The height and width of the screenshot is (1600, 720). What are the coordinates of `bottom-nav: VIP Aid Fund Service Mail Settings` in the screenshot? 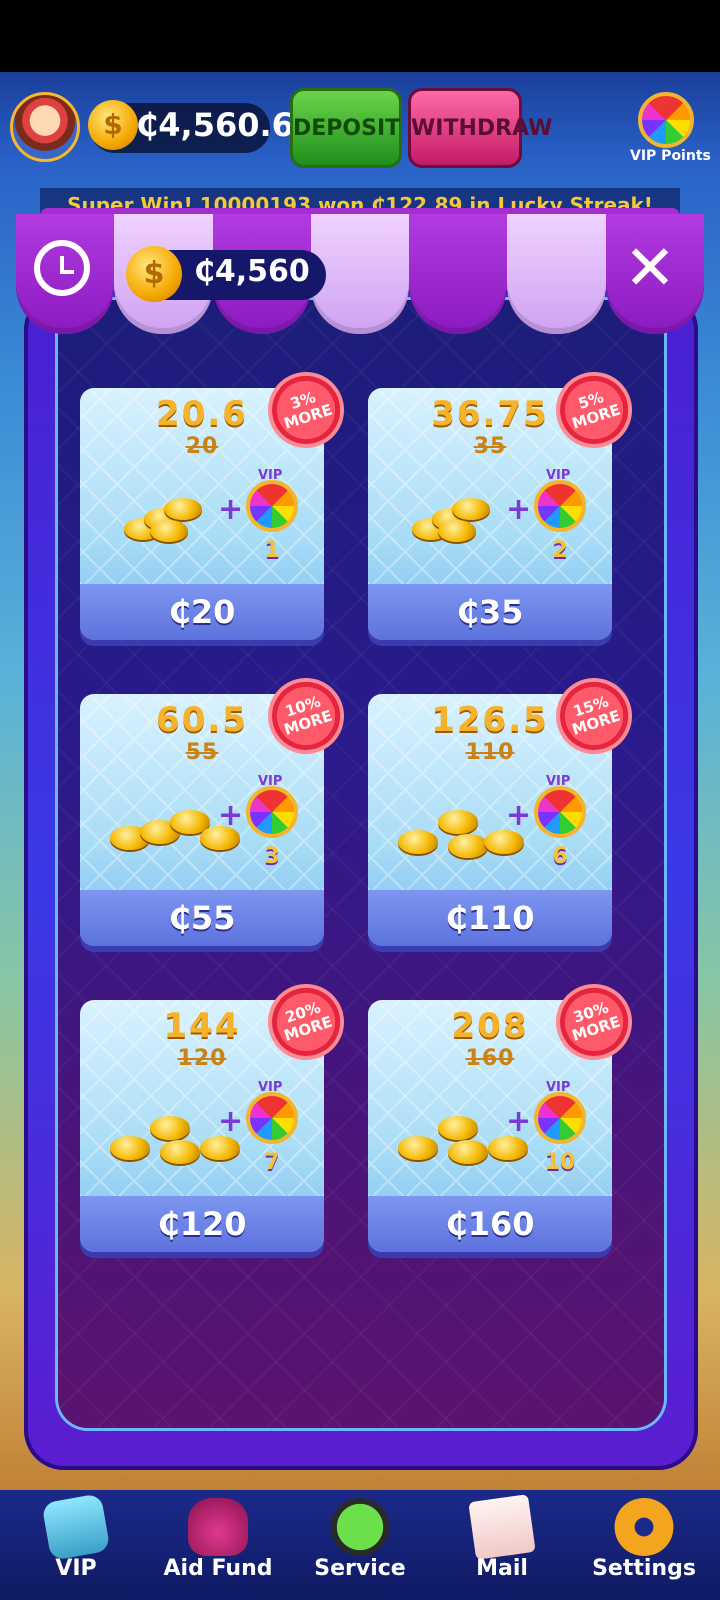 It's located at (360, 1545).